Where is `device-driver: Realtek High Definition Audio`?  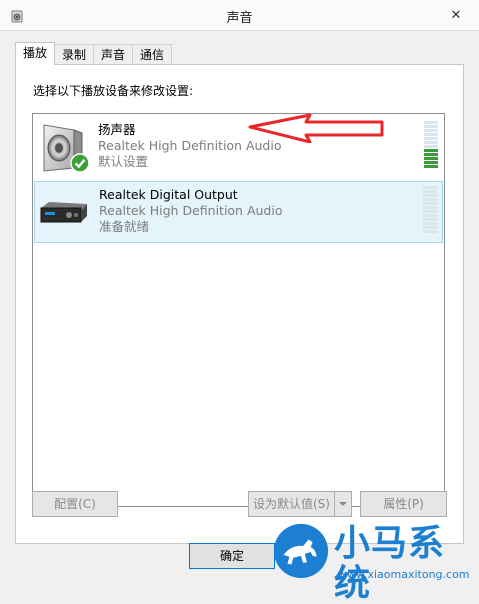
device-driver: Realtek High Definition Audio is located at coordinates (191, 210).